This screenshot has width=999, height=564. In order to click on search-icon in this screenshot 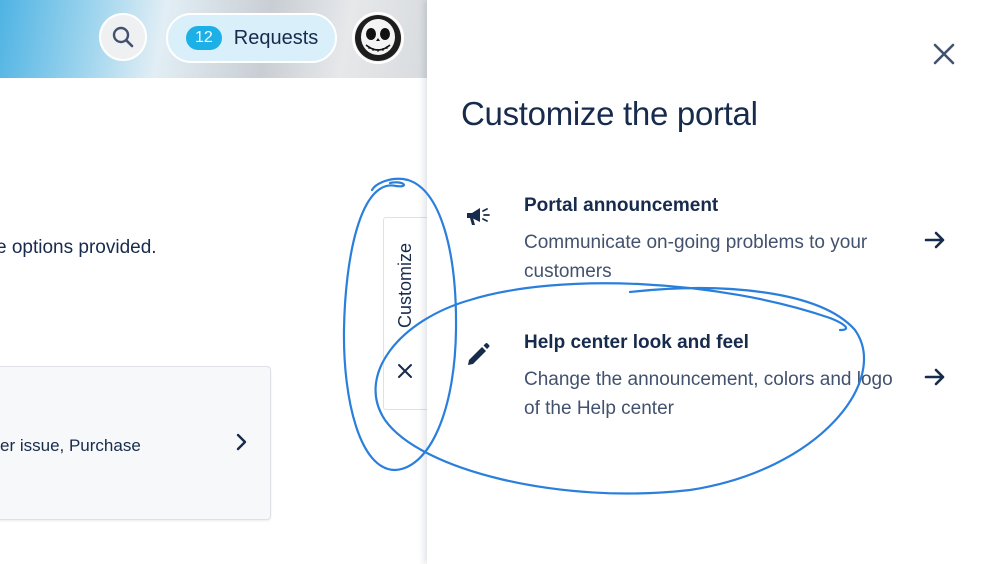, I will do `click(123, 37)`.